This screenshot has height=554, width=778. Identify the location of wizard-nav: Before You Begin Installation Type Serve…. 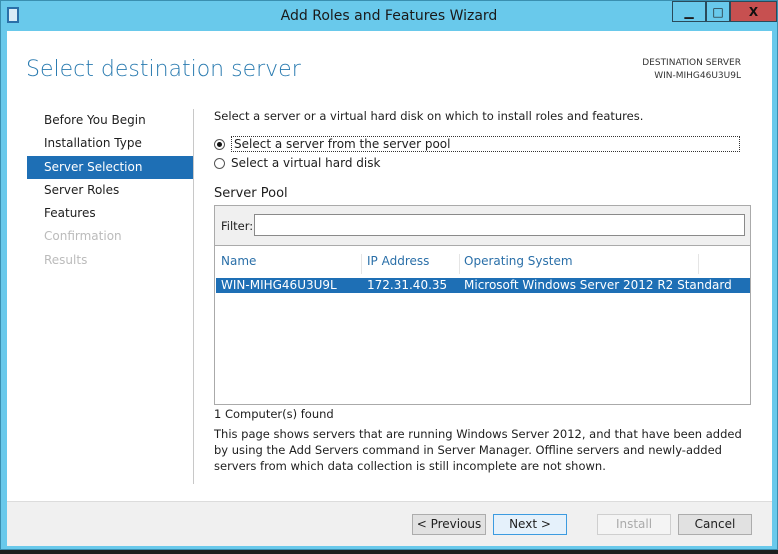
(110, 190).